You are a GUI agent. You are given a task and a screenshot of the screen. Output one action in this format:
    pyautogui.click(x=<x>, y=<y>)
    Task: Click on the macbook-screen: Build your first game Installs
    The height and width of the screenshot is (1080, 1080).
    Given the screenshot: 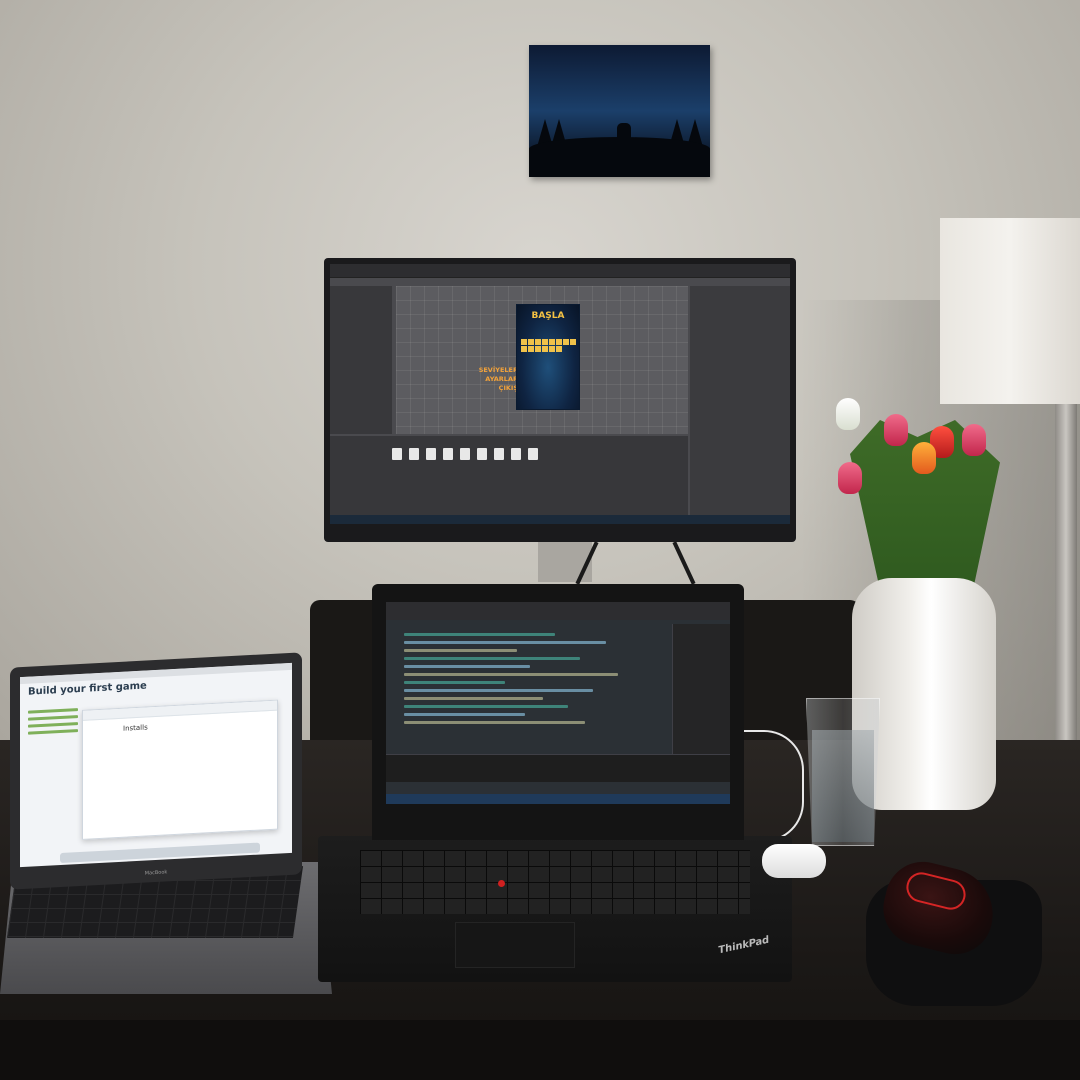 What is the action you would take?
    pyautogui.click(x=156, y=765)
    